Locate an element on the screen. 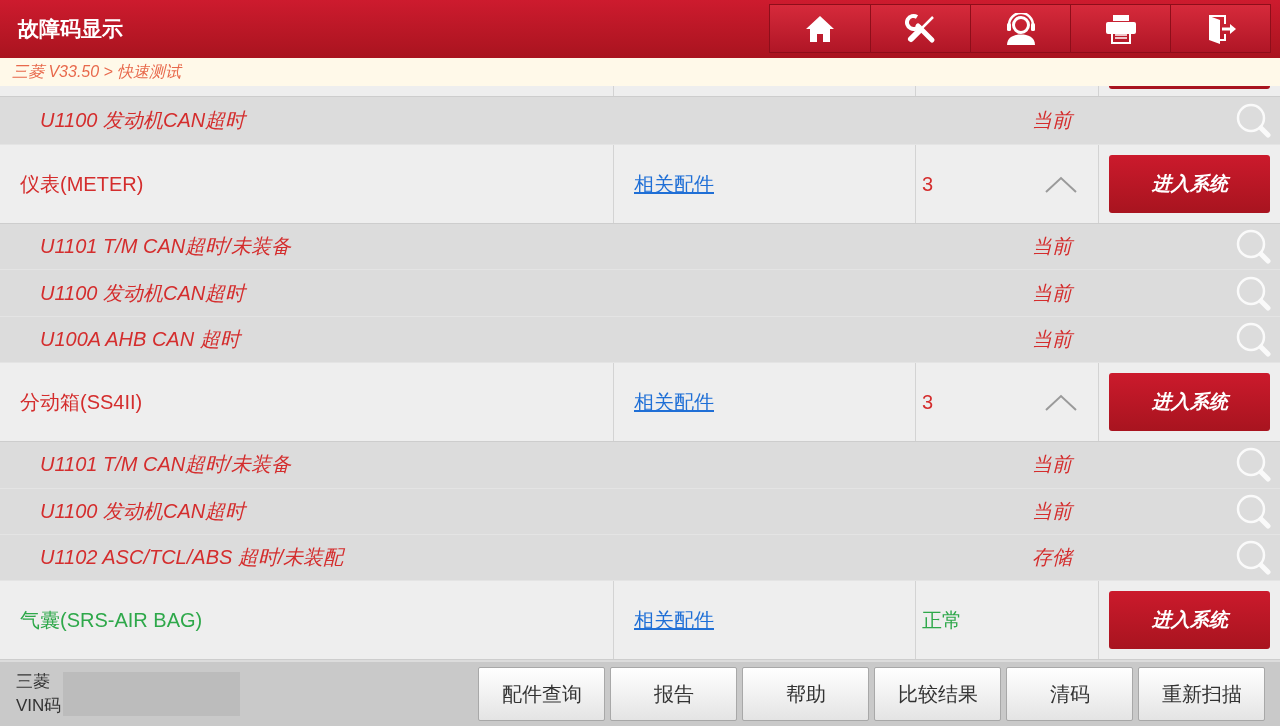 This screenshot has width=1280, height=726. footer-button: 重新扫描 is located at coordinates (1201, 694).